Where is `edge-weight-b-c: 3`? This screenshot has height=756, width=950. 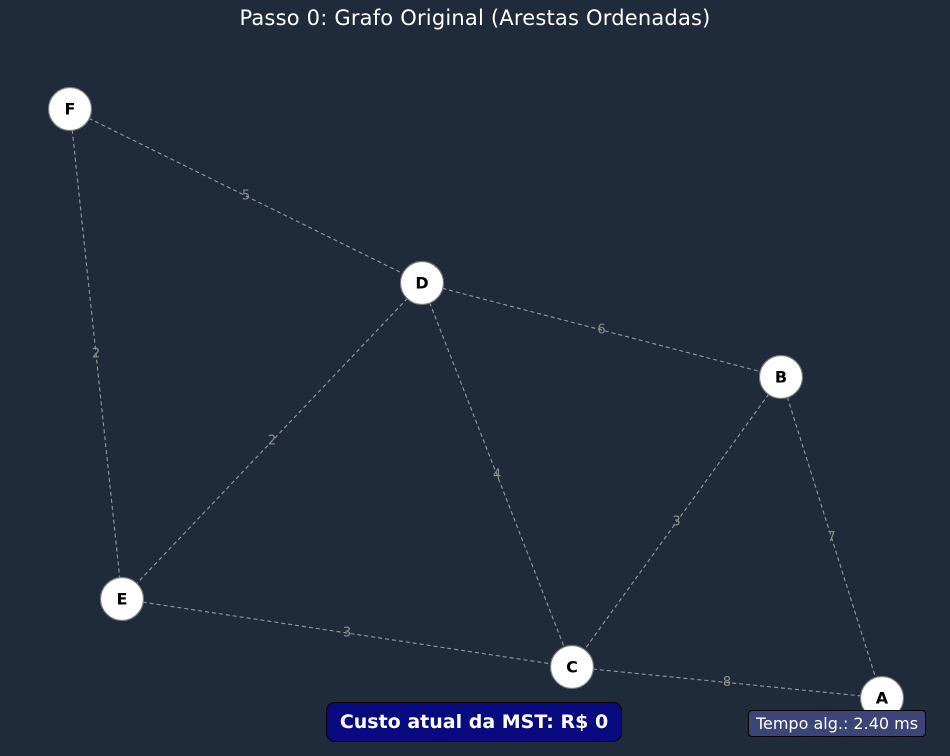
edge-weight-b-c: 3 is located at coordinates (676, 522).